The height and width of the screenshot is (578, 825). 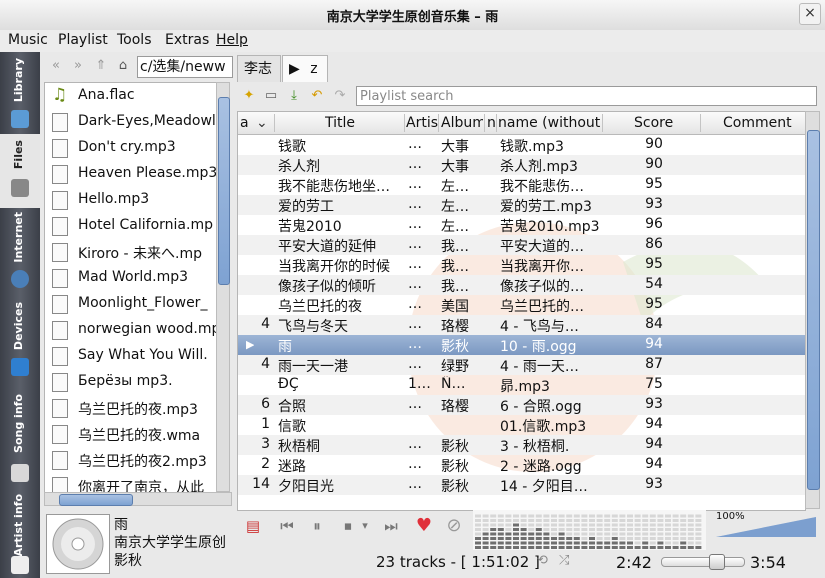 What do you see at coordinates (654, 464) in the screenshot?
I see `cell-score: 94` at bounding box center [654, 464].